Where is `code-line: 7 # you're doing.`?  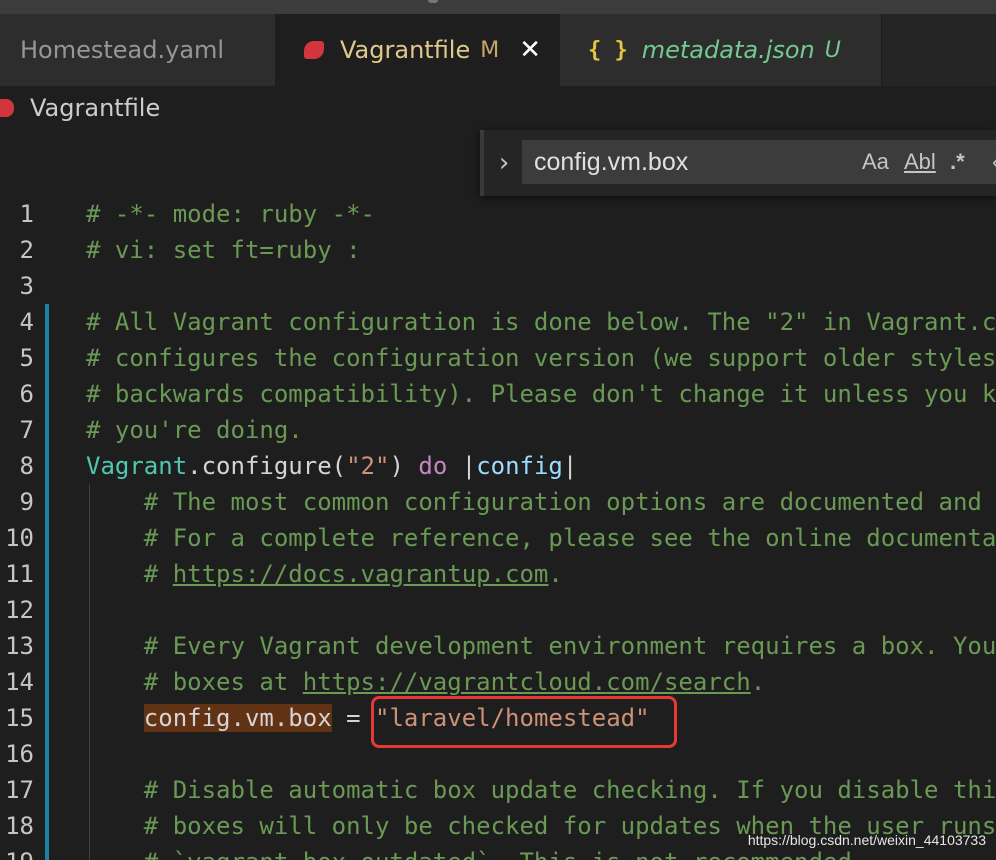
code-line: 7 # you're doing. is located at coordinates (498, 430).